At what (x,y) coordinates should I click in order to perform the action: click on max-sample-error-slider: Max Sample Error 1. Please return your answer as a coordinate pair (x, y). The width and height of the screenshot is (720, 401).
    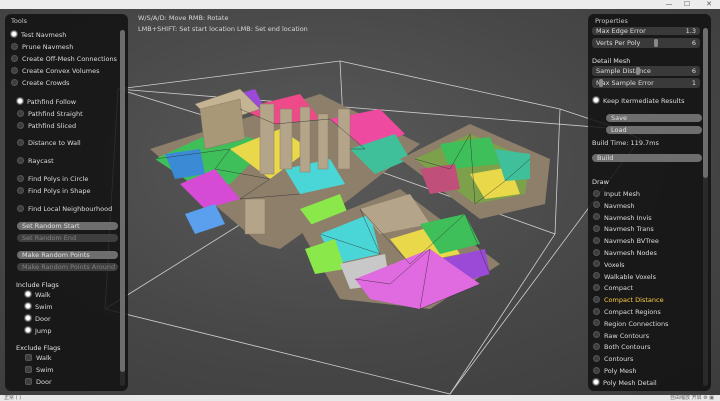
    Looking at the image, I should click on (646, 83).